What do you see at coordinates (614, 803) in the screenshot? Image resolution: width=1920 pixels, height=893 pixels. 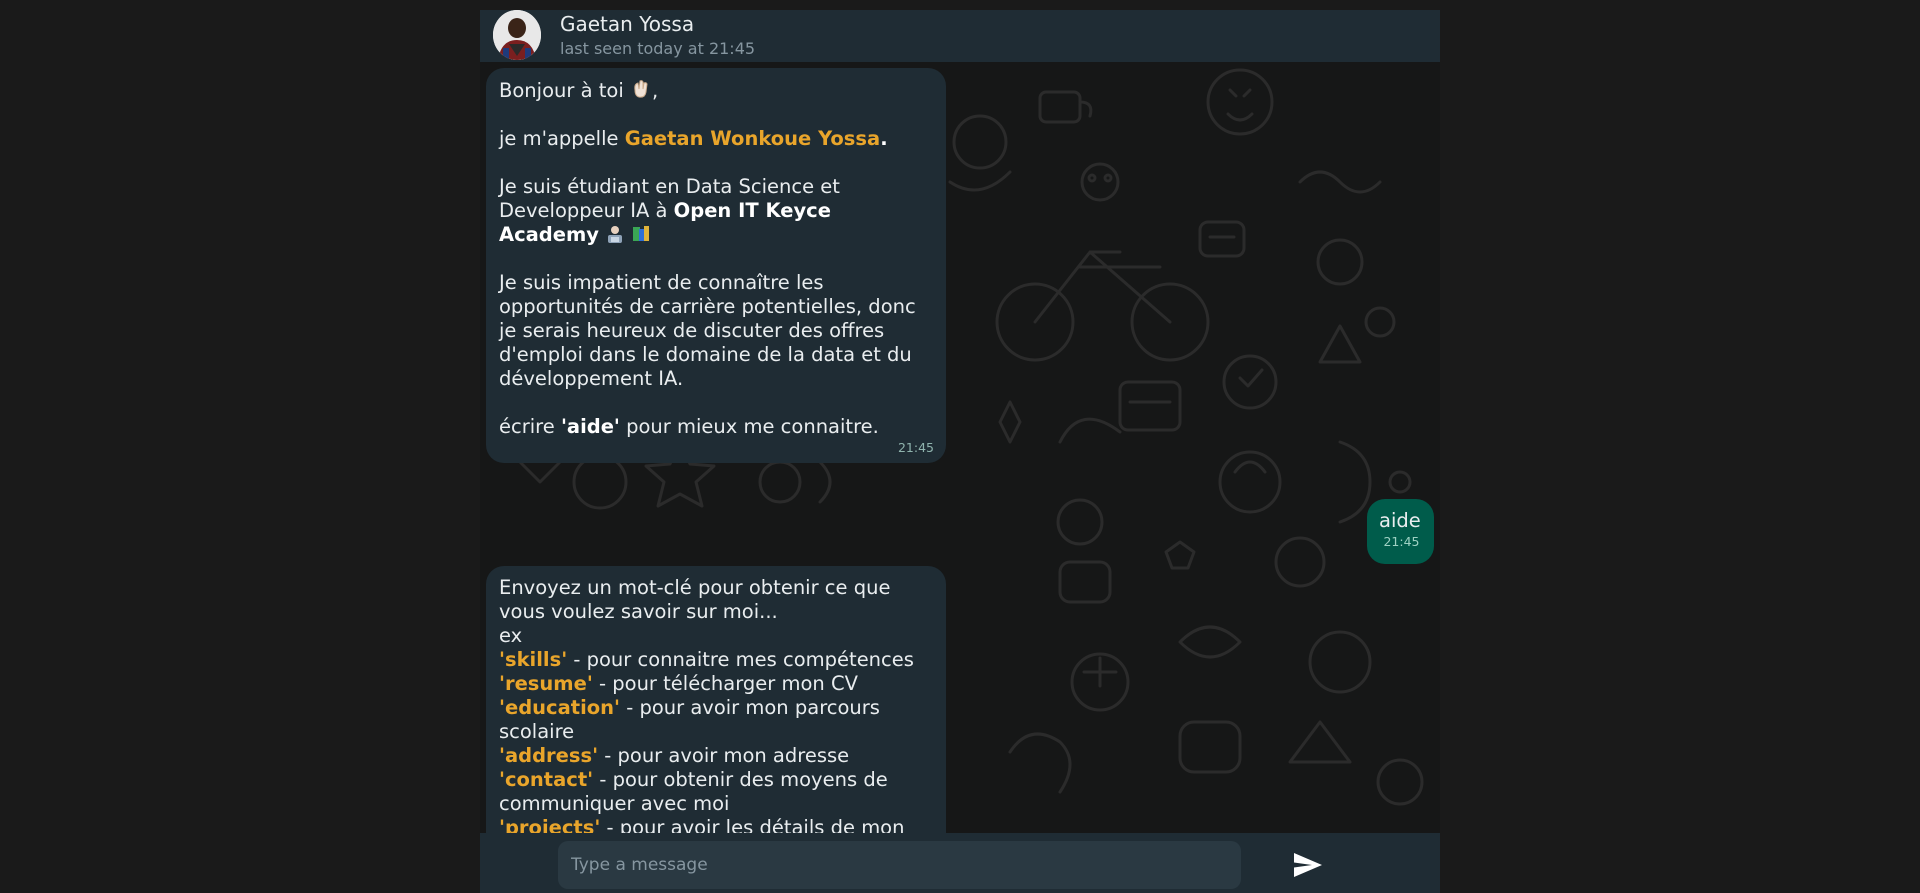 I see `keyword-description: communiquer avec moi` at bounding box center [614, 803].